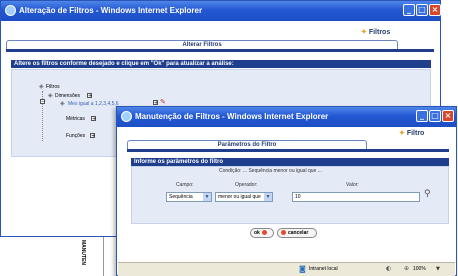 The width and height of the screenshot is (458, 276). I want to click on tab-parametros-label: Parâmetros do Filtro, so click(247, 145).